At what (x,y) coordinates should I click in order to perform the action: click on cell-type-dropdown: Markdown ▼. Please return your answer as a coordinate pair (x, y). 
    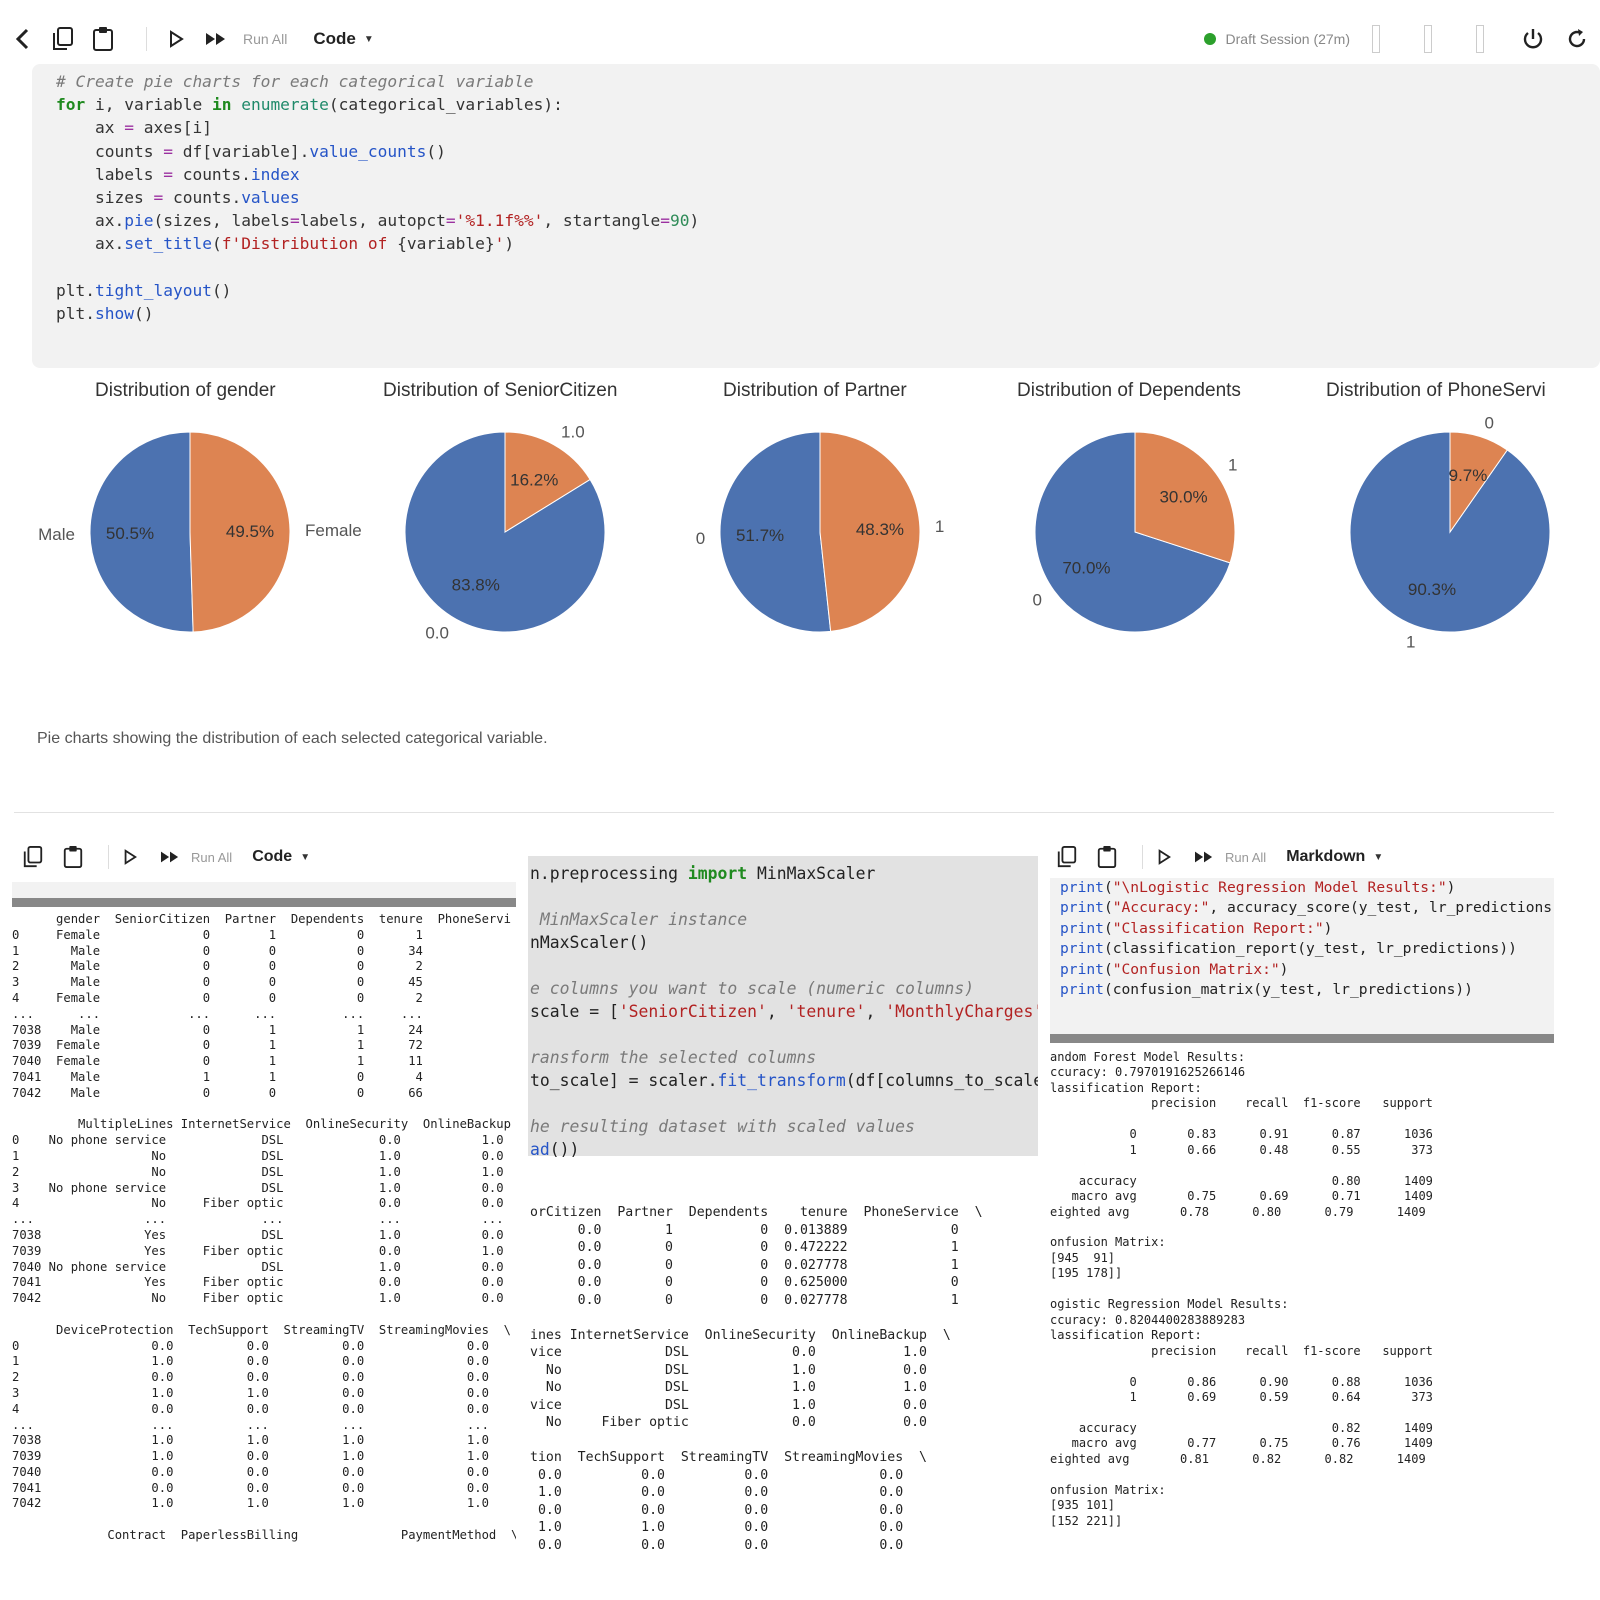
    Looking at the image, I should click on (1334, 857).